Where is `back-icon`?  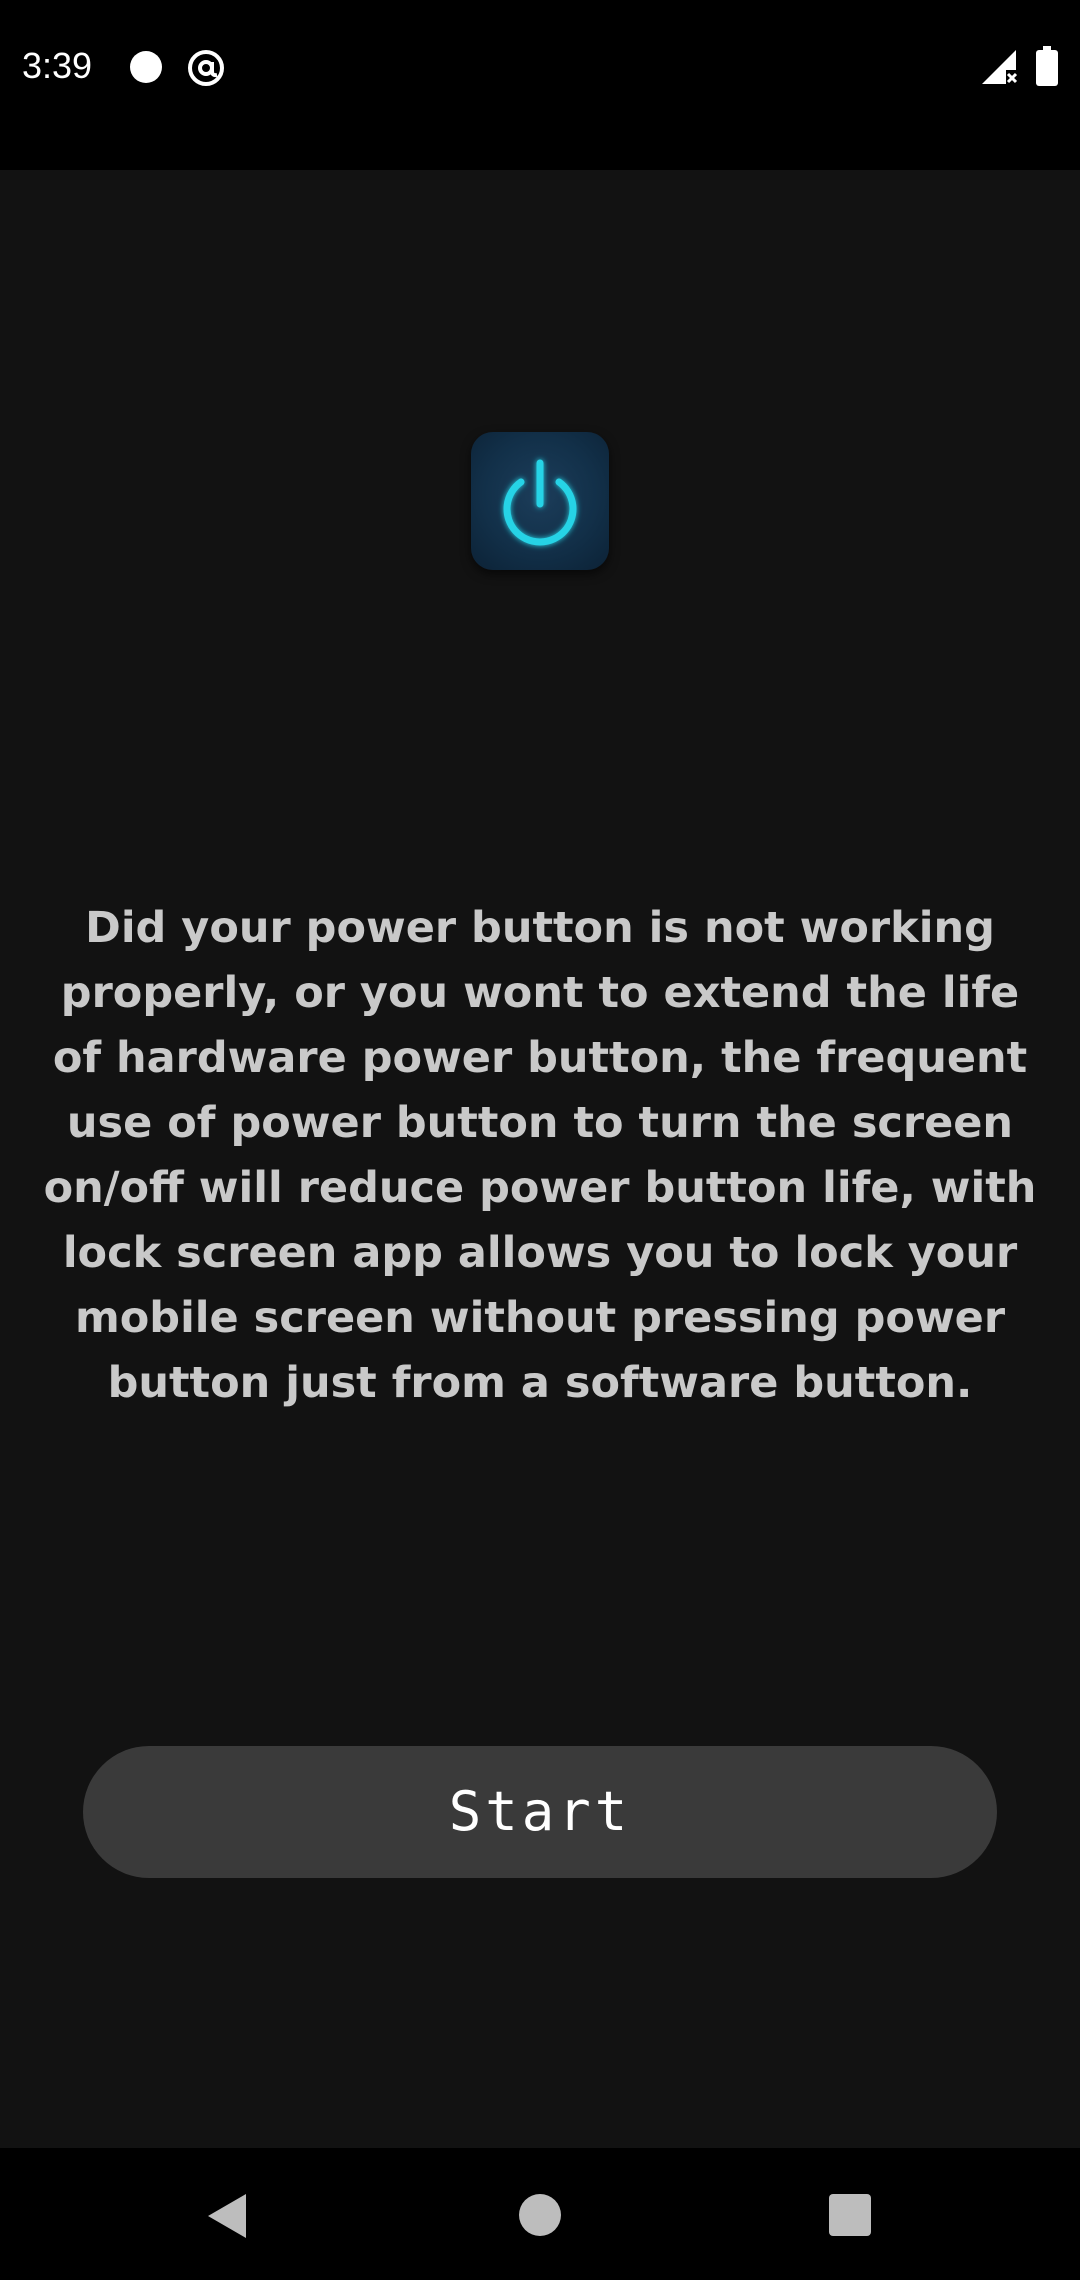
back-icon is located at coordinates (226, 2216).